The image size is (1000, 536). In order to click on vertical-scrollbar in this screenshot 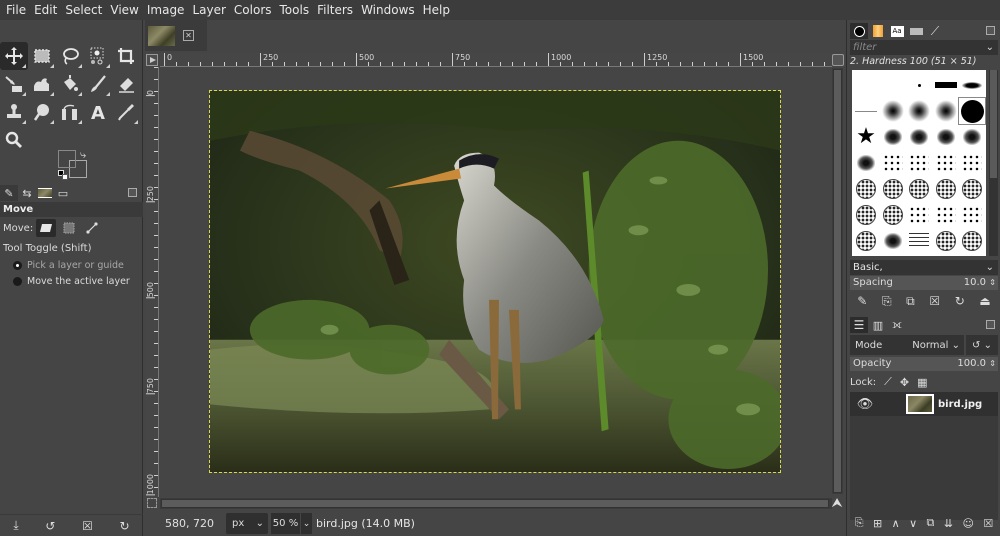, I will do `click(837, 281)`.